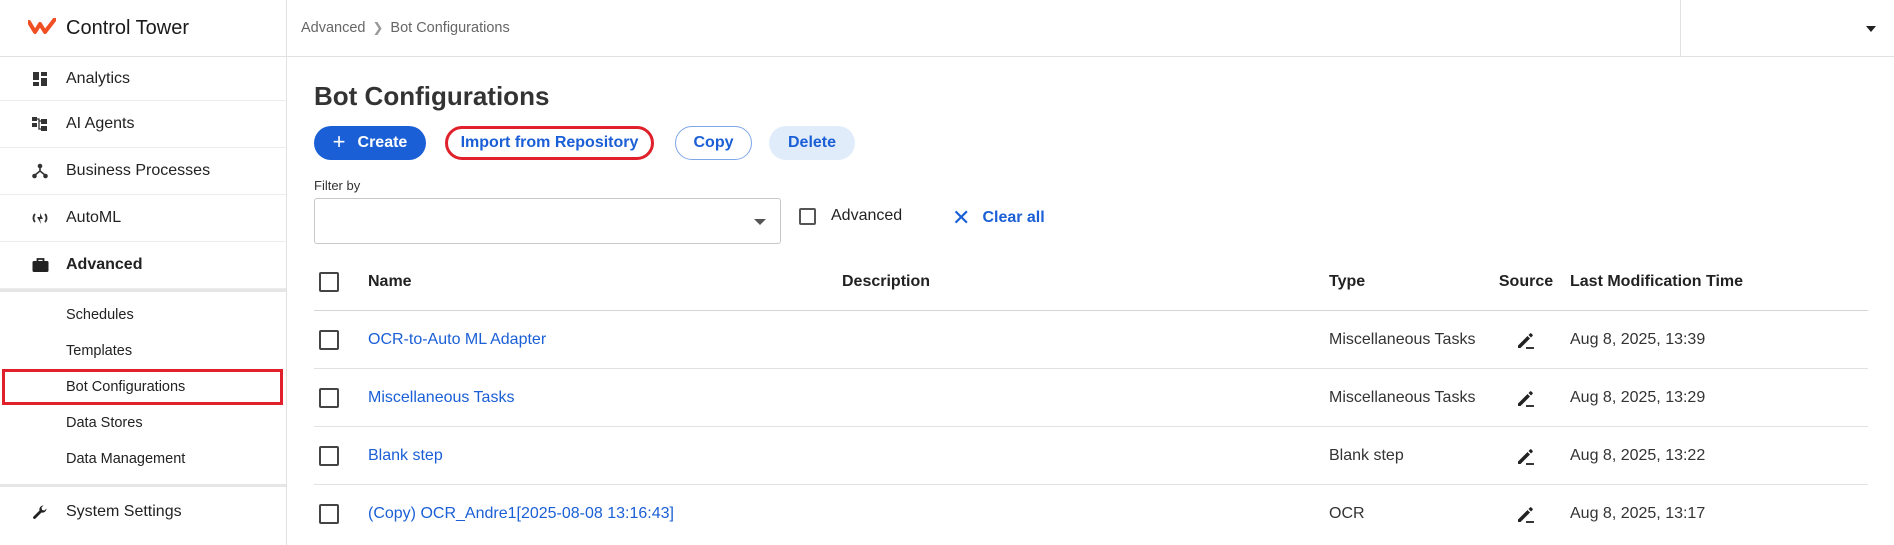 The width and height of the screenshot is (1894, 545). I want to click on row-name-link: Miscellaneous Tasks, so click(441, 397).